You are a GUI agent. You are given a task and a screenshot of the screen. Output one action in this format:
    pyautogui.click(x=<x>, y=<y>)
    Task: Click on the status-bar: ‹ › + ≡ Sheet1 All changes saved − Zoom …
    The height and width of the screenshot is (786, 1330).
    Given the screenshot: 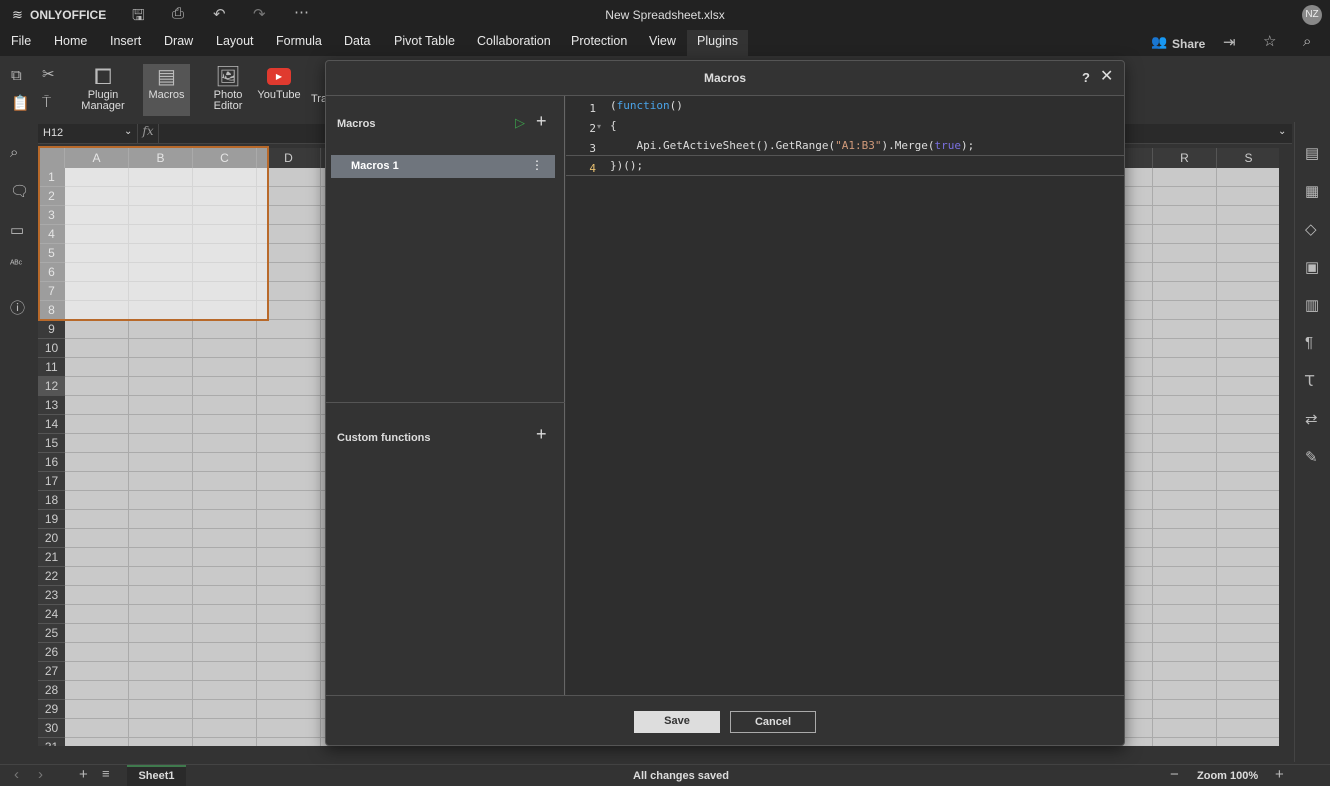 What is the action you would take?
    pyautogui.click(x=665, y=775)
    